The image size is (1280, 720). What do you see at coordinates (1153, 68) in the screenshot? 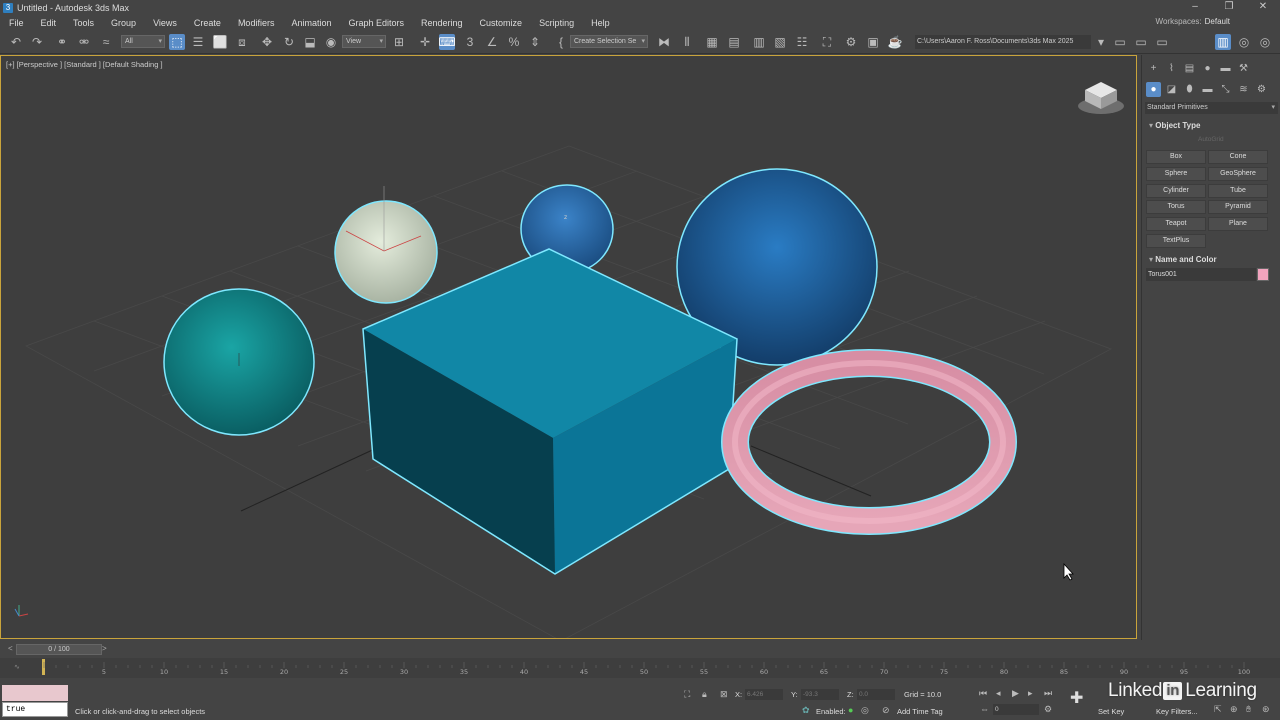
I see `create-tab-icon: +` at bounding box center [1153, 68].